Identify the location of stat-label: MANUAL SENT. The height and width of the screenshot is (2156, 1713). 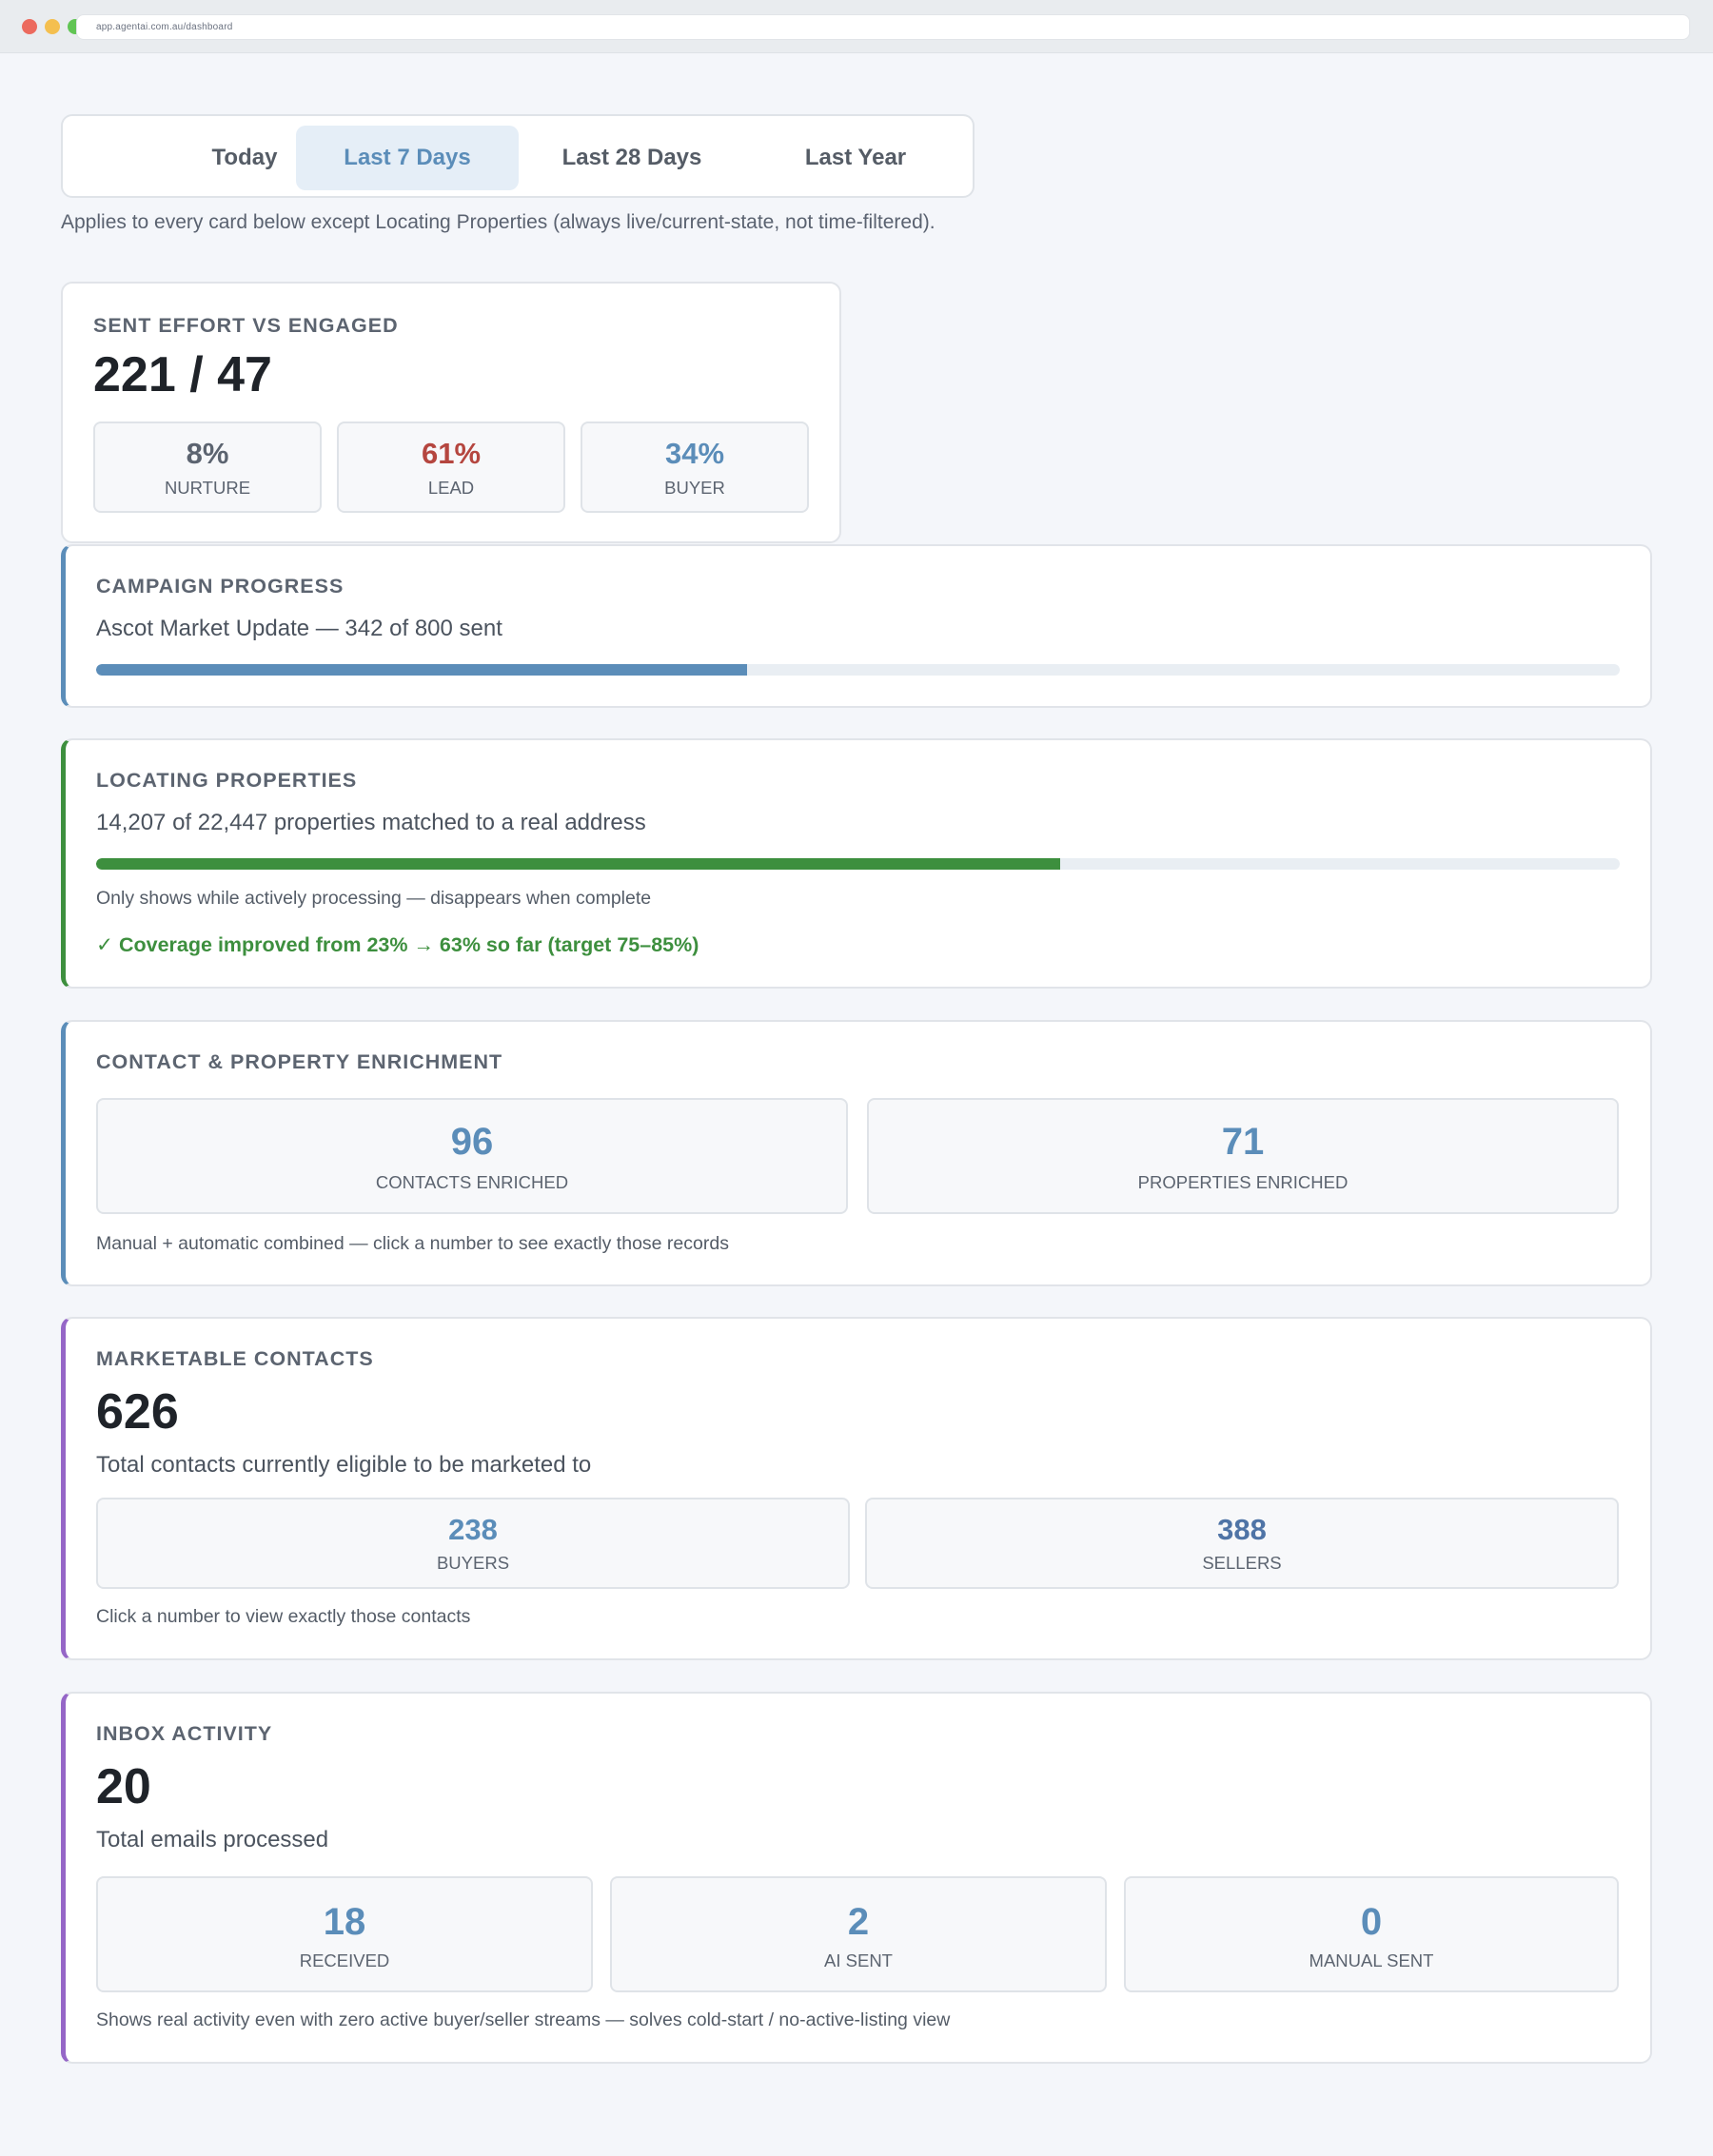
(1371, 1960).